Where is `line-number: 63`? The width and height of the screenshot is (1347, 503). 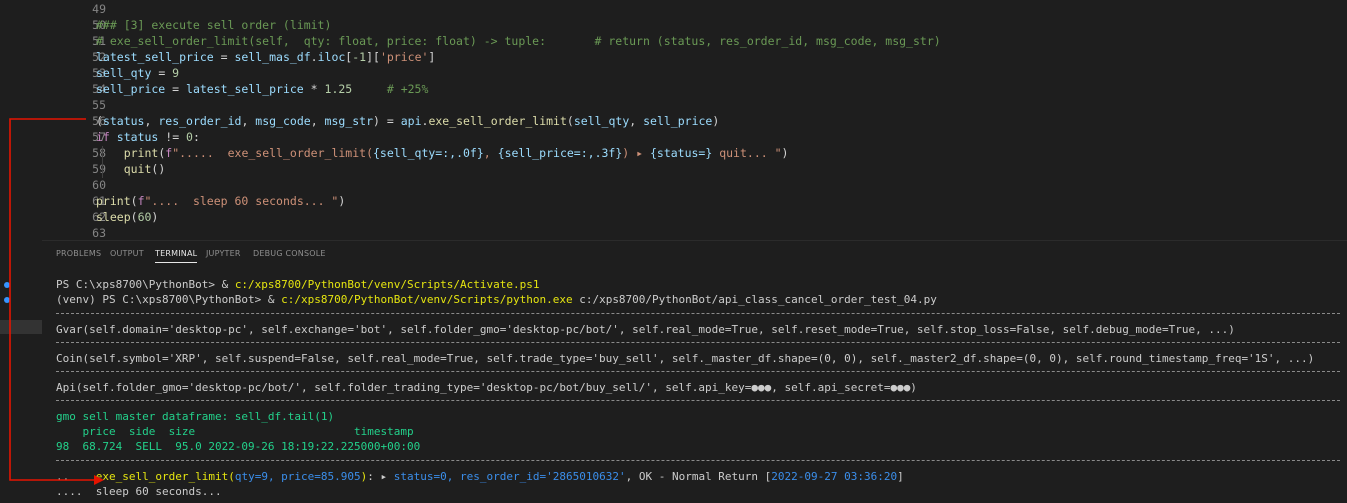 line-number: 63 is located at coordinates (99, 233).